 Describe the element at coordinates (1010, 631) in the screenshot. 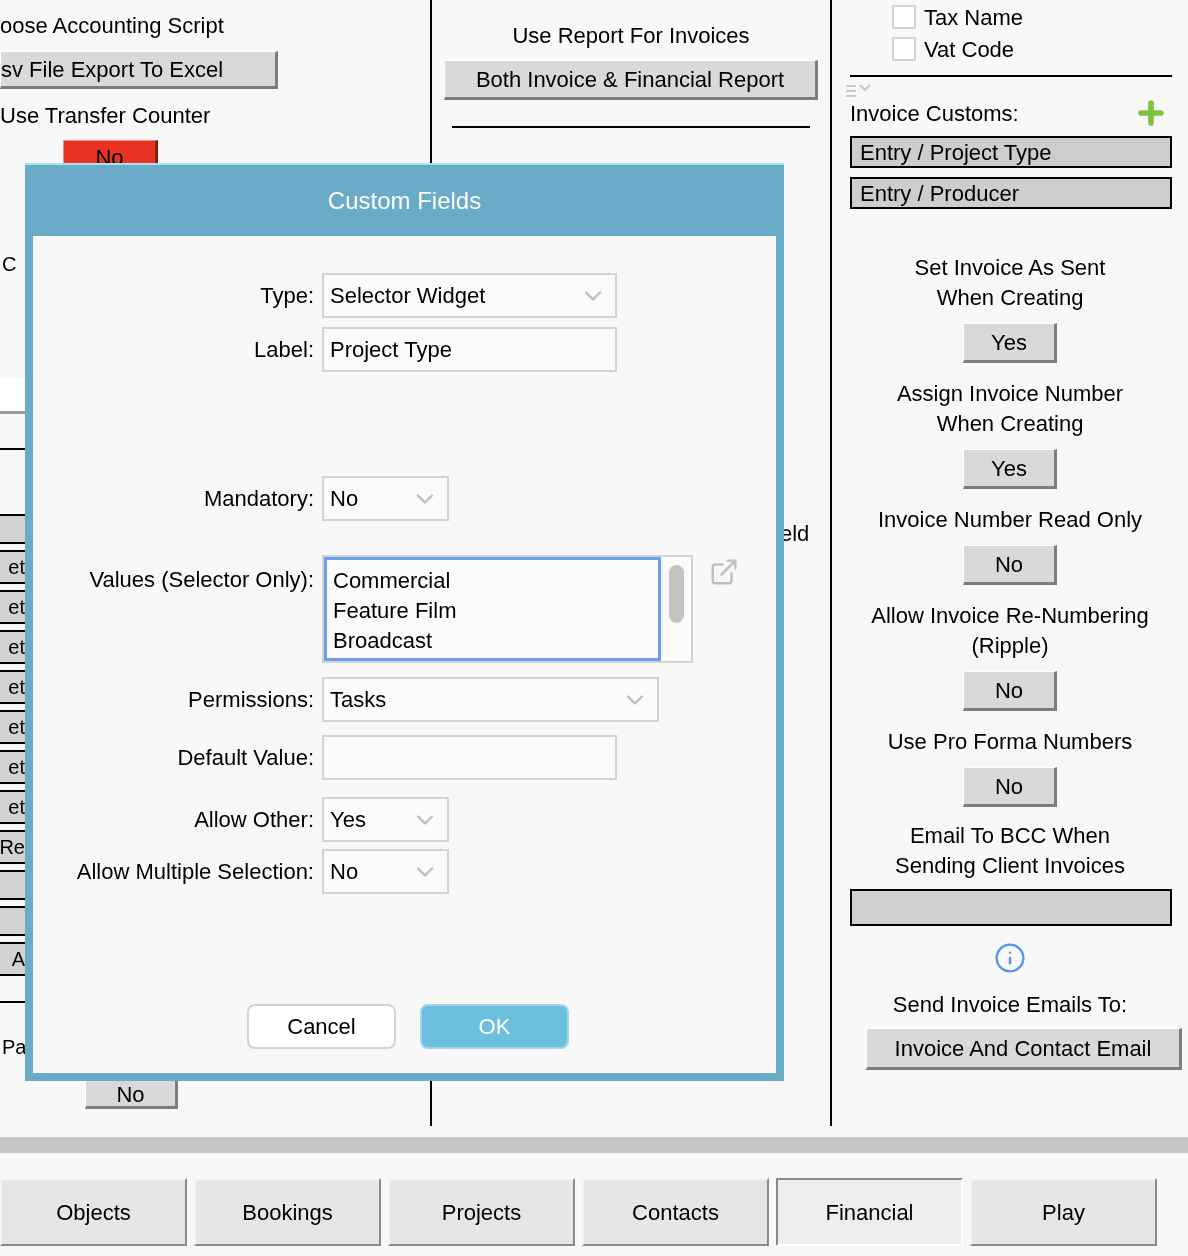

I see `setting-label: Allow Invoice Re-Numbering (Ripple)` at that location.